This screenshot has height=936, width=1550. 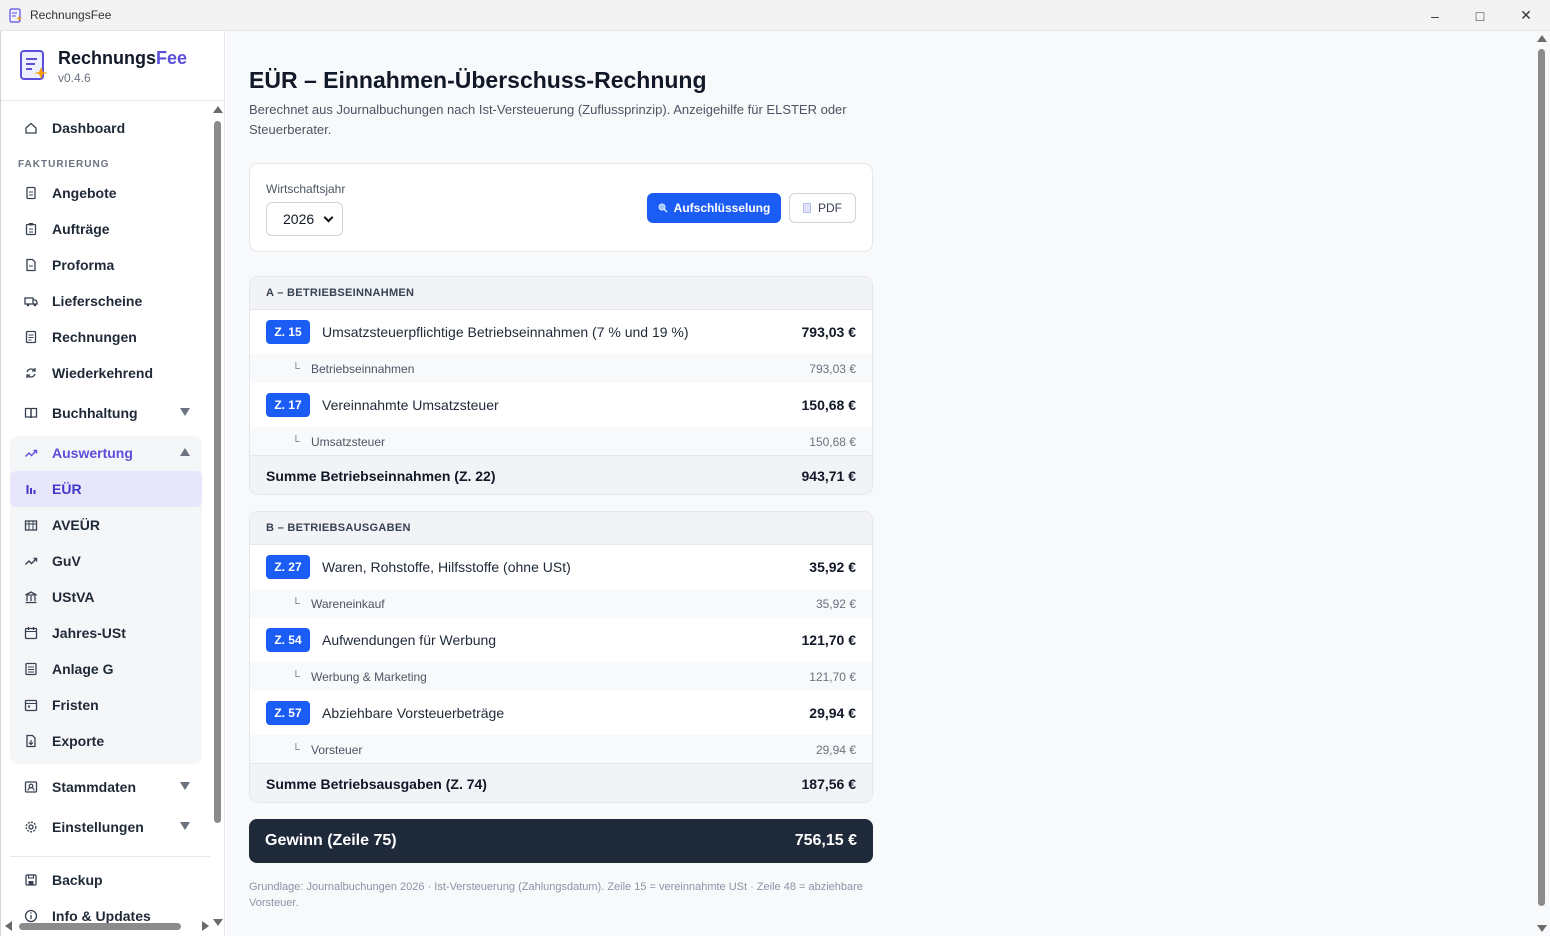 I want to click on breakdown-button: Aufschlüsselung, so click(x=714, y=208).